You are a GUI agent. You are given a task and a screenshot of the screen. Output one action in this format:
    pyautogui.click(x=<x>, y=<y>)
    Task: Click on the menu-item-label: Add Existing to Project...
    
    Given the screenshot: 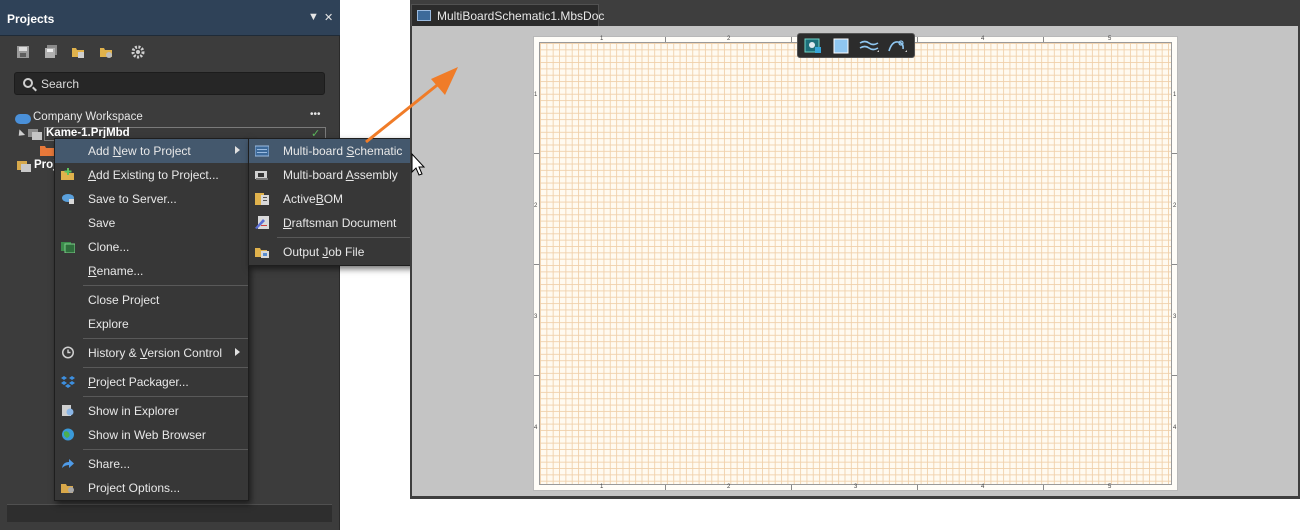 What is the action you would take?
    pyautogui.click(x=153, y=175)
    